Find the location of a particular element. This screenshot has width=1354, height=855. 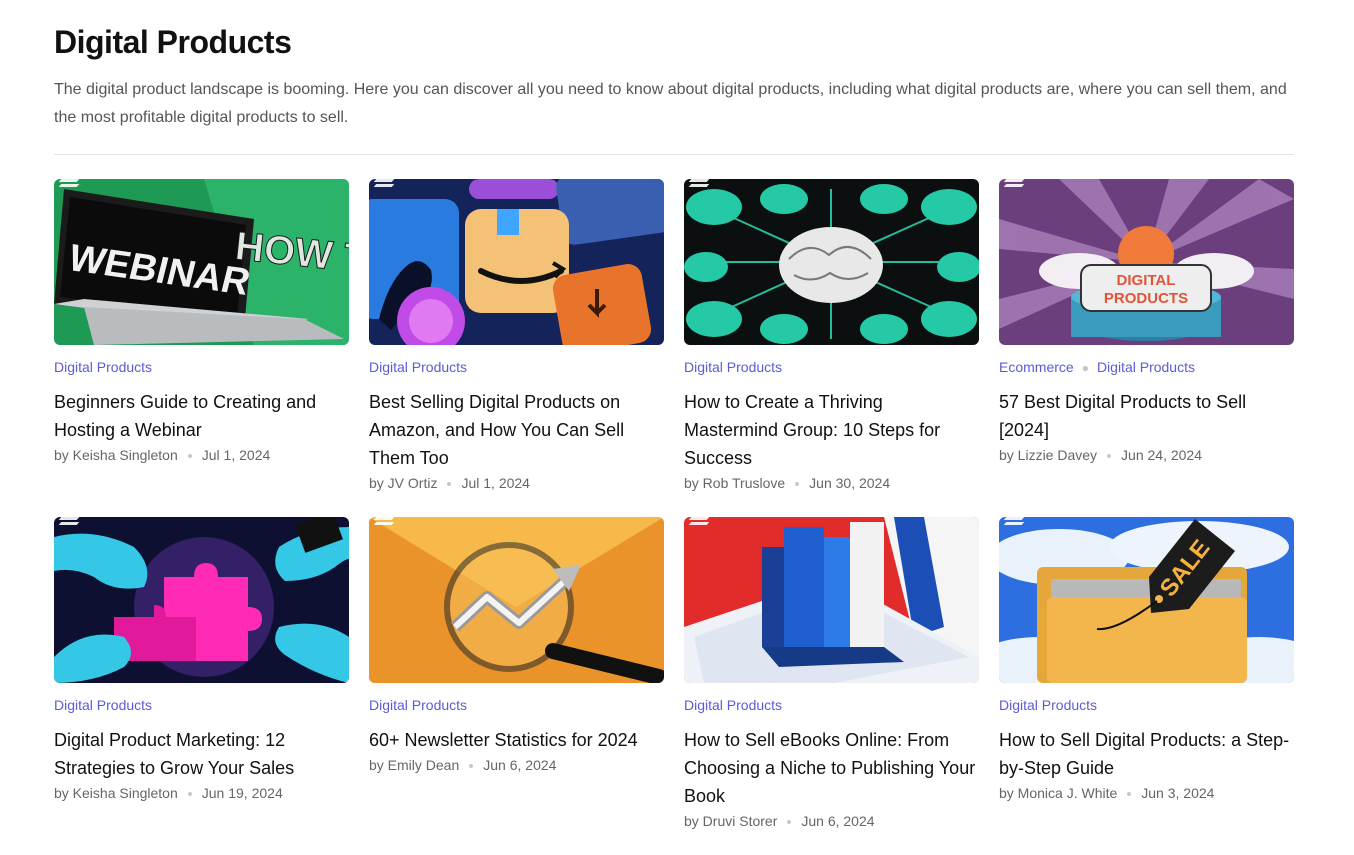

envelope-magnifier-image is located at coordinates (516, 600).